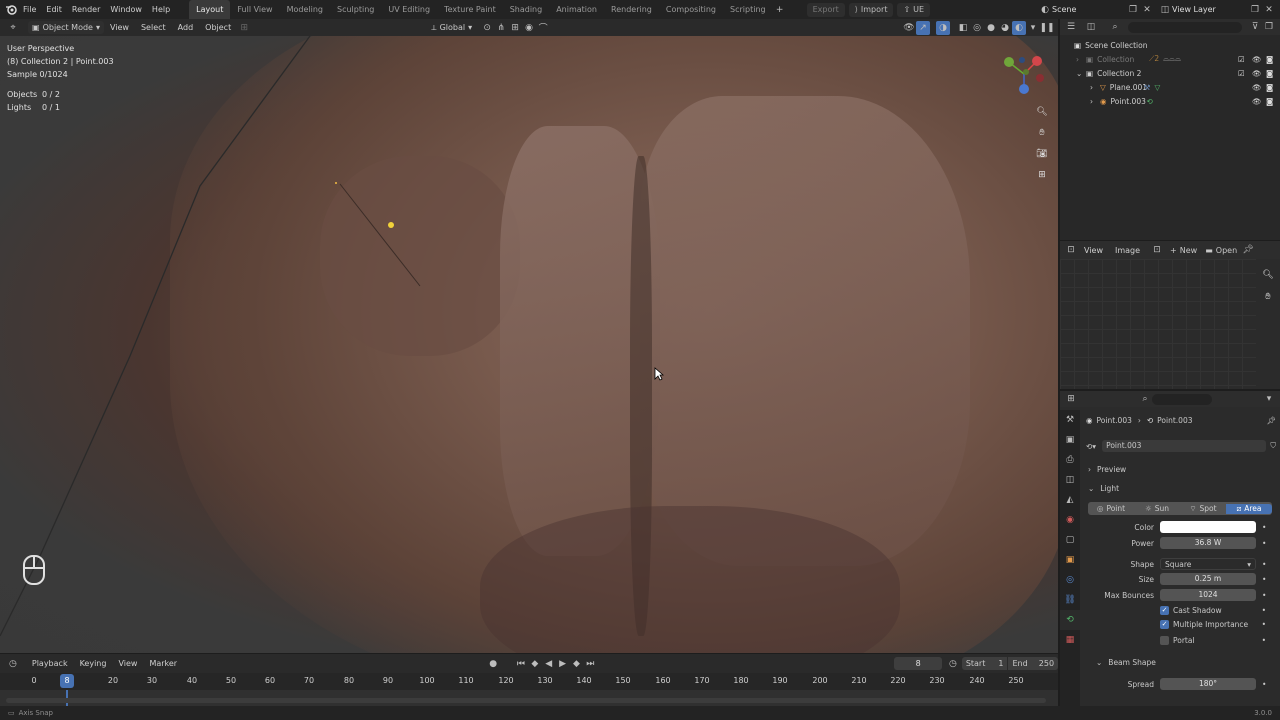 This screenshot has height=720, width=1280. What do you see at coordinates (1208, 595) in the screenshot?
I see `max-bounces-field: 1024` at bounding box center [1208, 595].